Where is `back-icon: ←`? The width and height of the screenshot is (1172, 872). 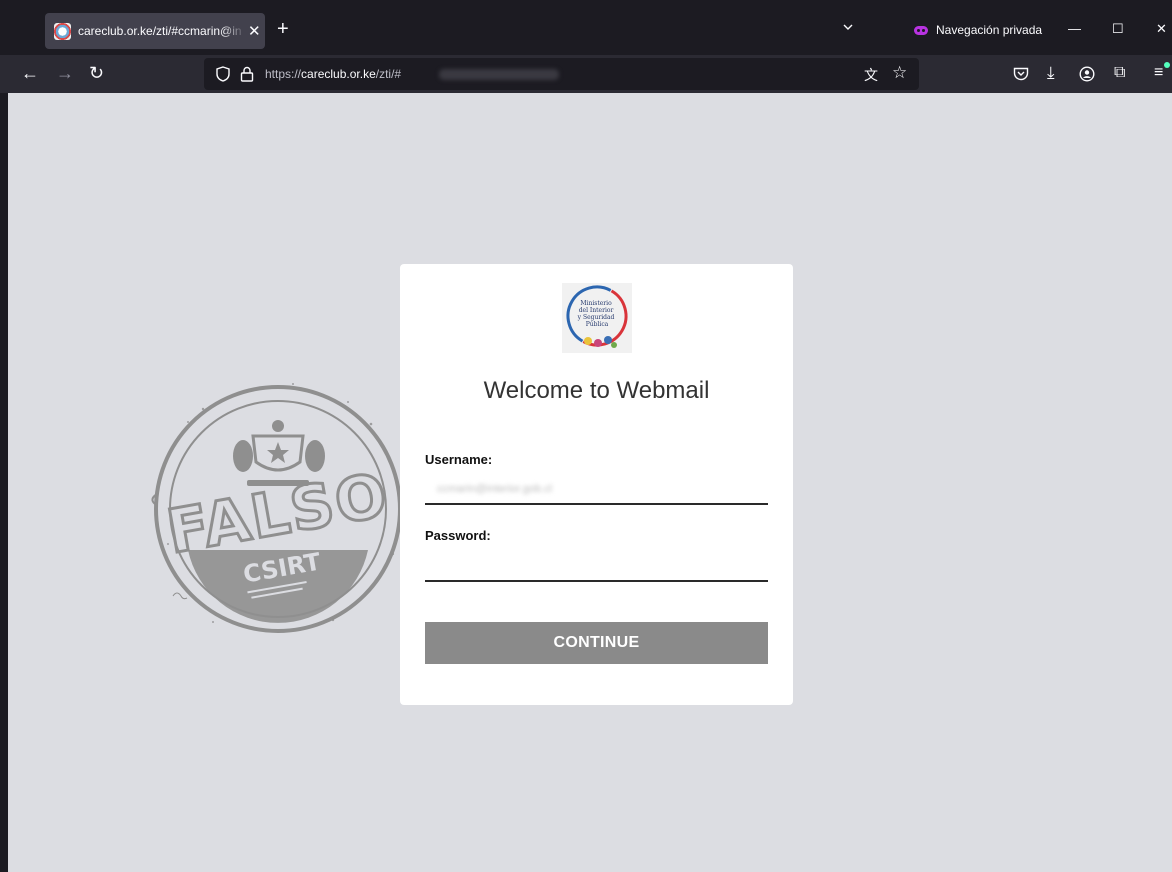 back-icon: ← is located at coordinates (30, 73).